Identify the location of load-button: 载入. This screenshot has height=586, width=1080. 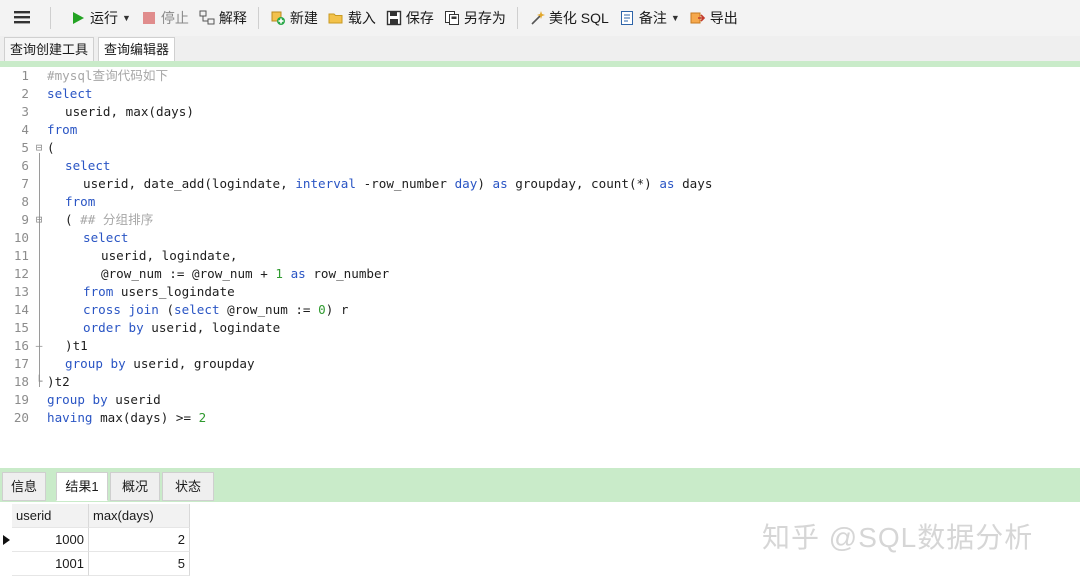
(352, 18).